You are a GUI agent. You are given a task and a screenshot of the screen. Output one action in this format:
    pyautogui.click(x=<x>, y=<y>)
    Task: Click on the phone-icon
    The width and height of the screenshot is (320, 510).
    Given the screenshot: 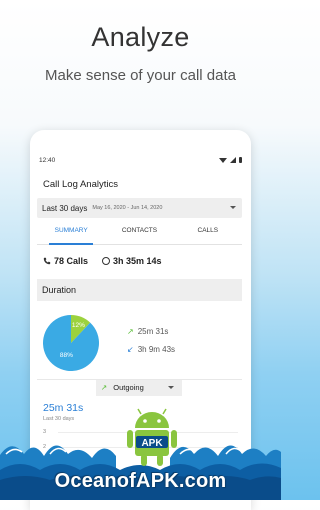 What is the action you would take?
    pyautogui.click(x=47, y=261)
    